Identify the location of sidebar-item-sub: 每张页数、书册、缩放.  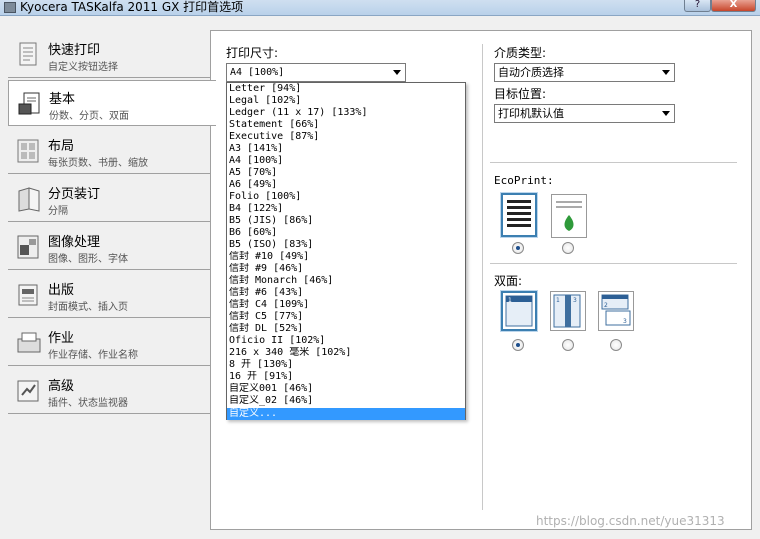
(98, 163).